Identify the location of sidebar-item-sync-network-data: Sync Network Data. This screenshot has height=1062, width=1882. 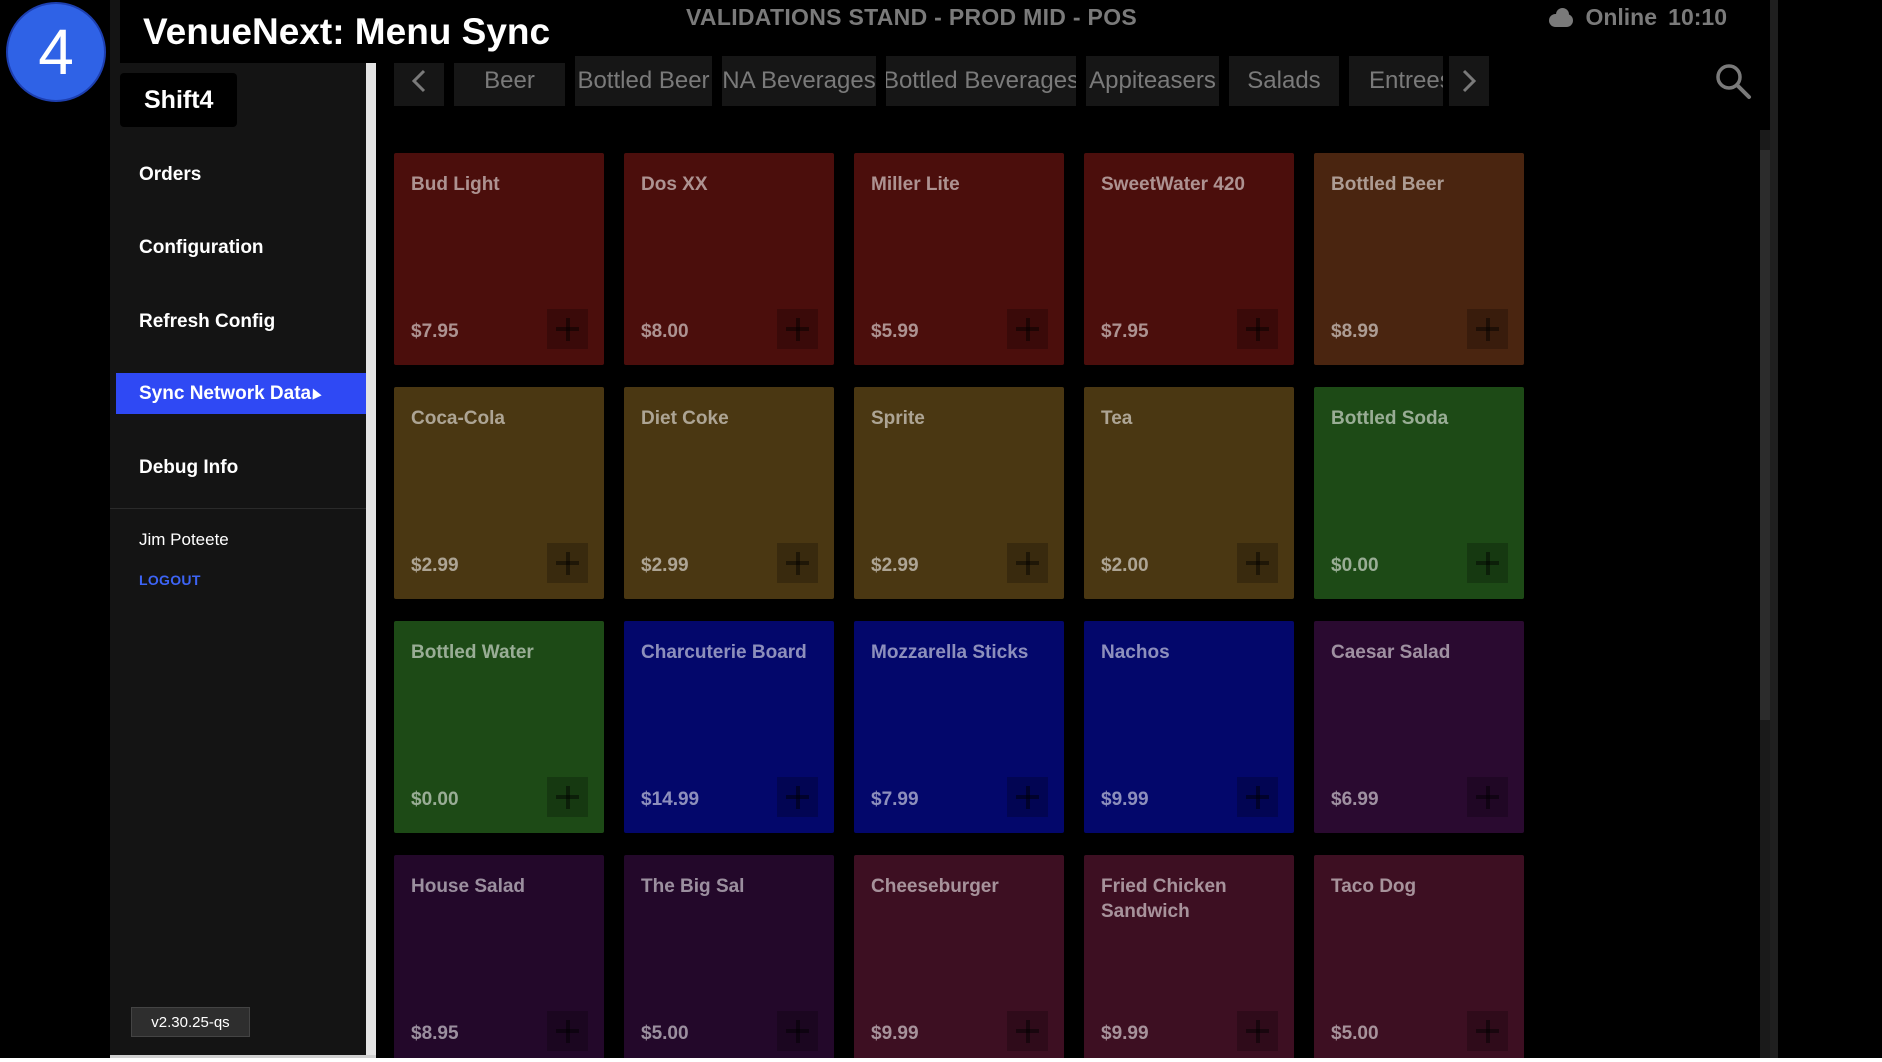
(241, 393).